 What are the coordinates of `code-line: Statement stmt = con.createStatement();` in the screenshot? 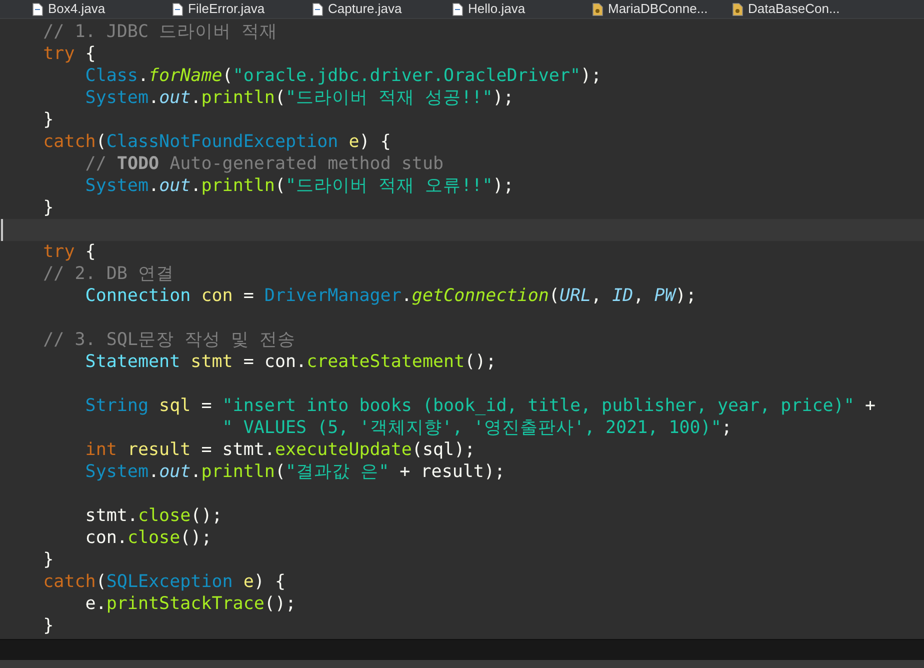 It's located at (290, 362).